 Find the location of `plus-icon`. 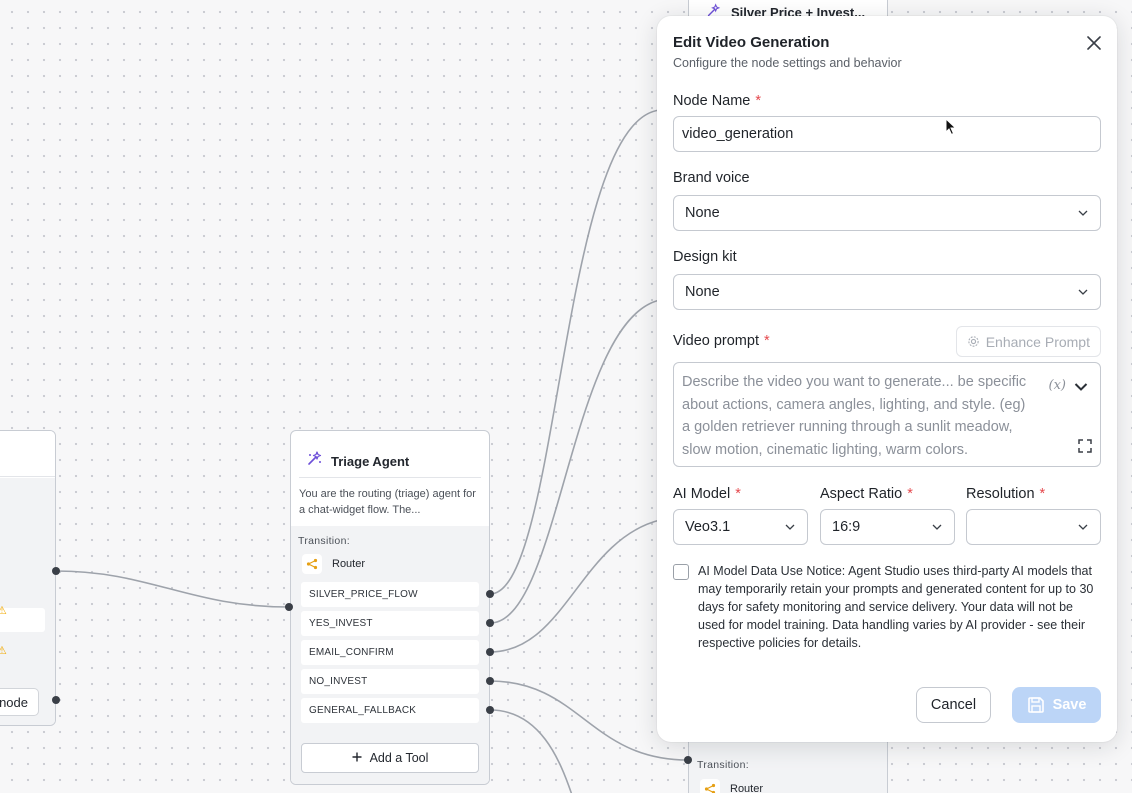

plus-icon is located at coordinates (357, 758).